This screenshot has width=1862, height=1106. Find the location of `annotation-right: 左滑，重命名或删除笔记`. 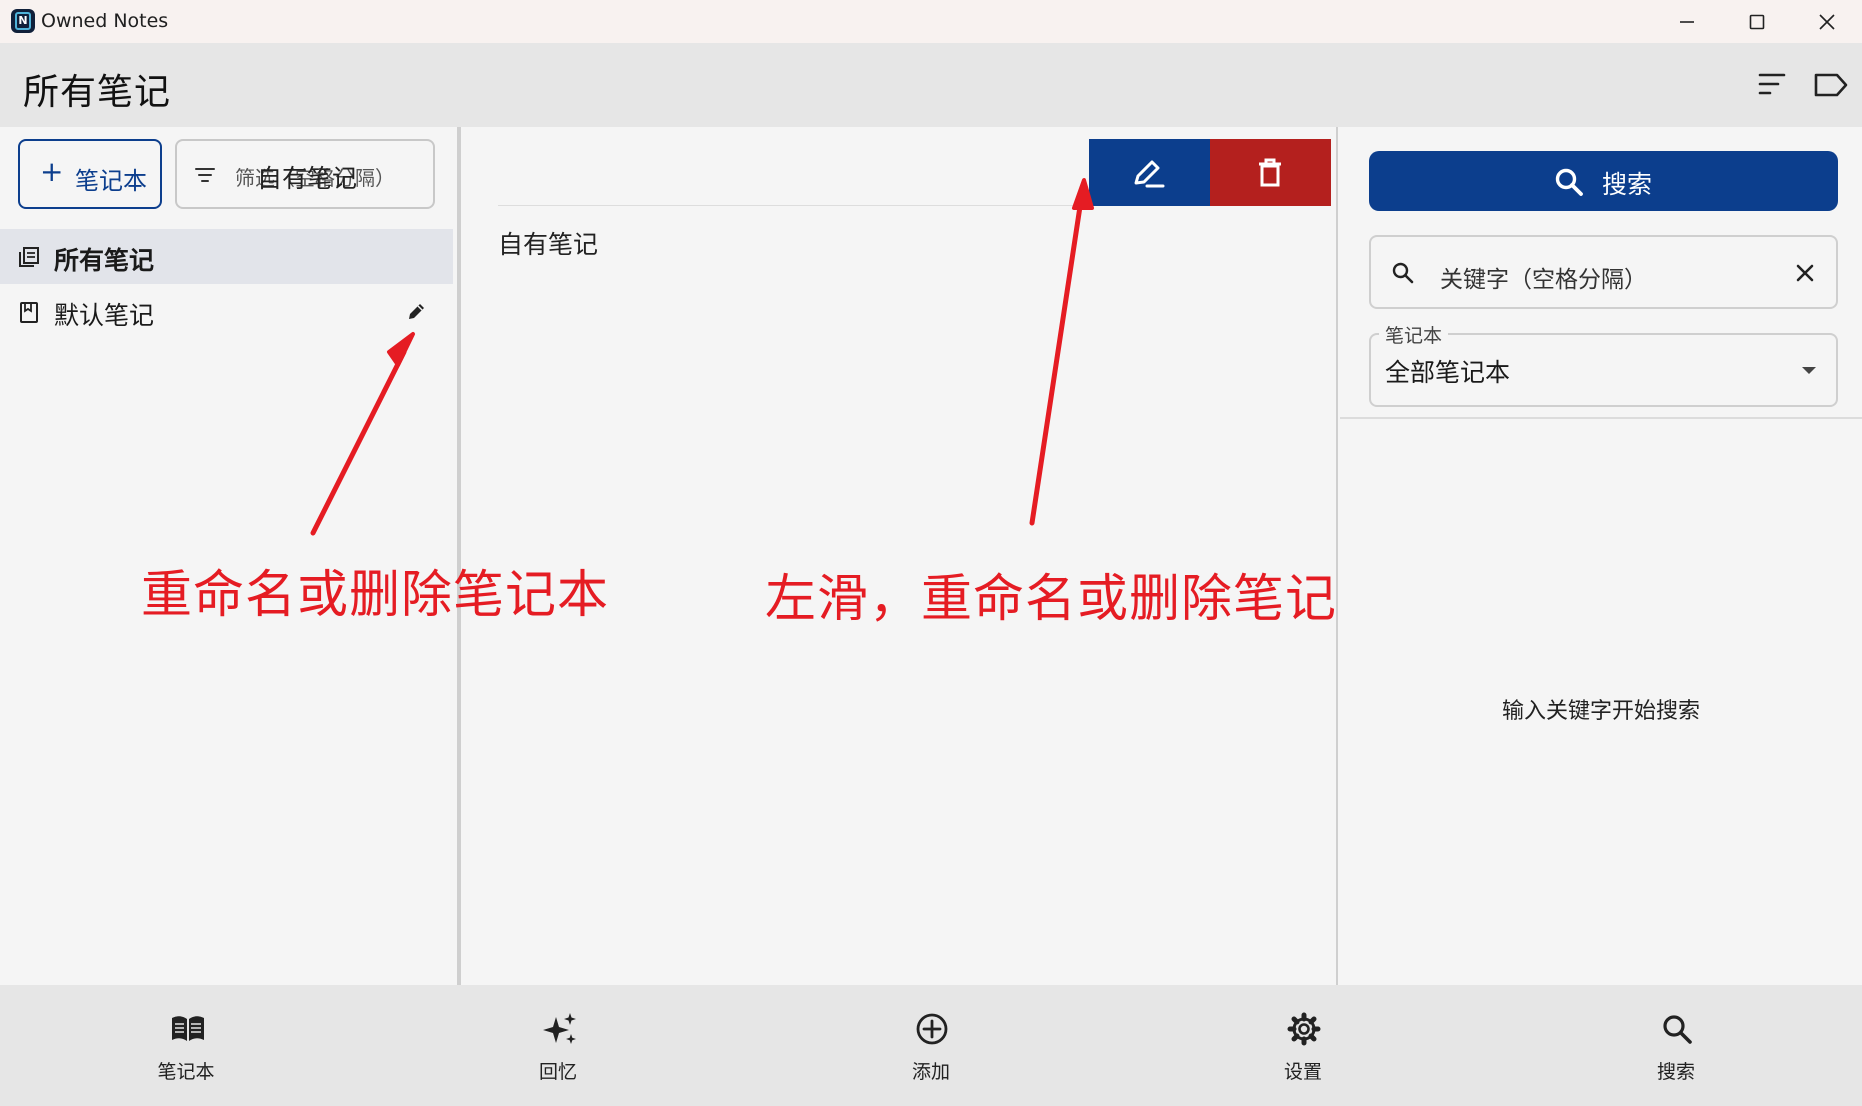

annotation-right: 左滑，重命名或删除笔记 is located at coordinates (1051, 599).